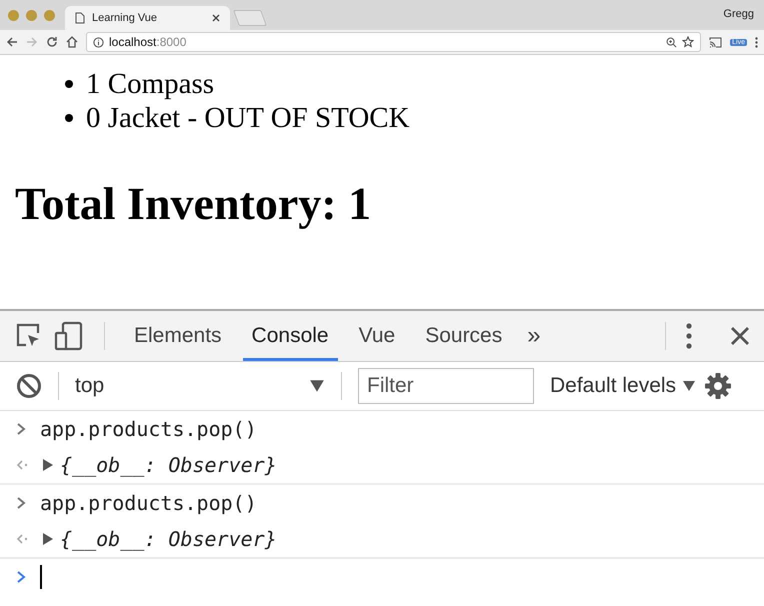  Describe the element at coordinates (377, 336) in the screenshot. I see `devtools-tab: Vue` at that location.